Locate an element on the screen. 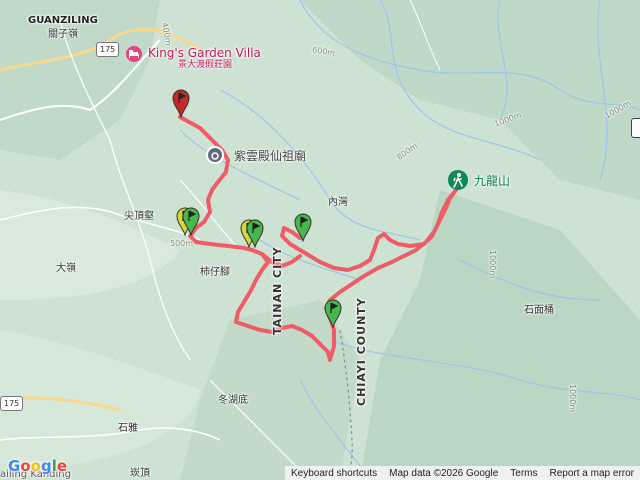 Image resolution: width=640 pixels, height=480 pixels. map-data-credit: Map data ©2026 Google is located at coordinates (444, 473).